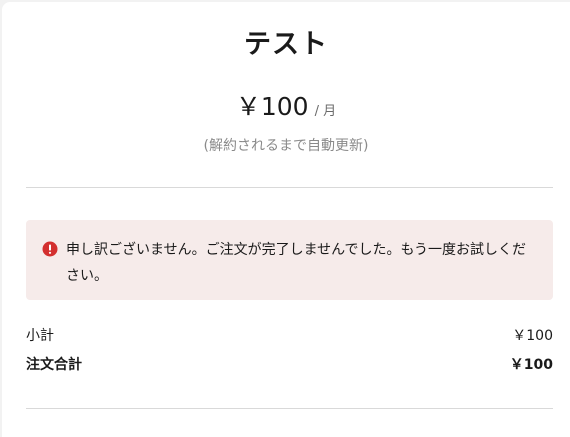  I want to click on subtotal-row: 小計 ￥100, so click(289, 336).